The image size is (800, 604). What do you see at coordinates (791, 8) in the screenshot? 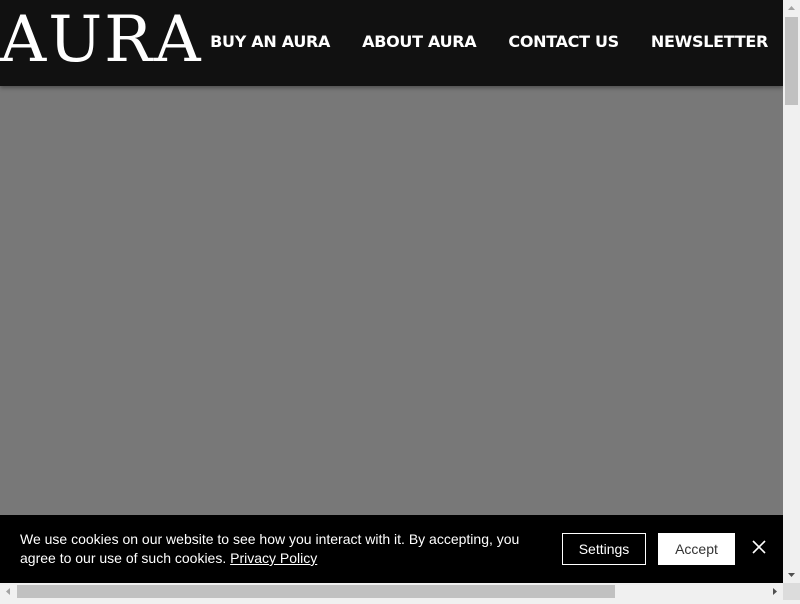
I see `scroll-up-arrow-icon` at bounding box center [791, 8].